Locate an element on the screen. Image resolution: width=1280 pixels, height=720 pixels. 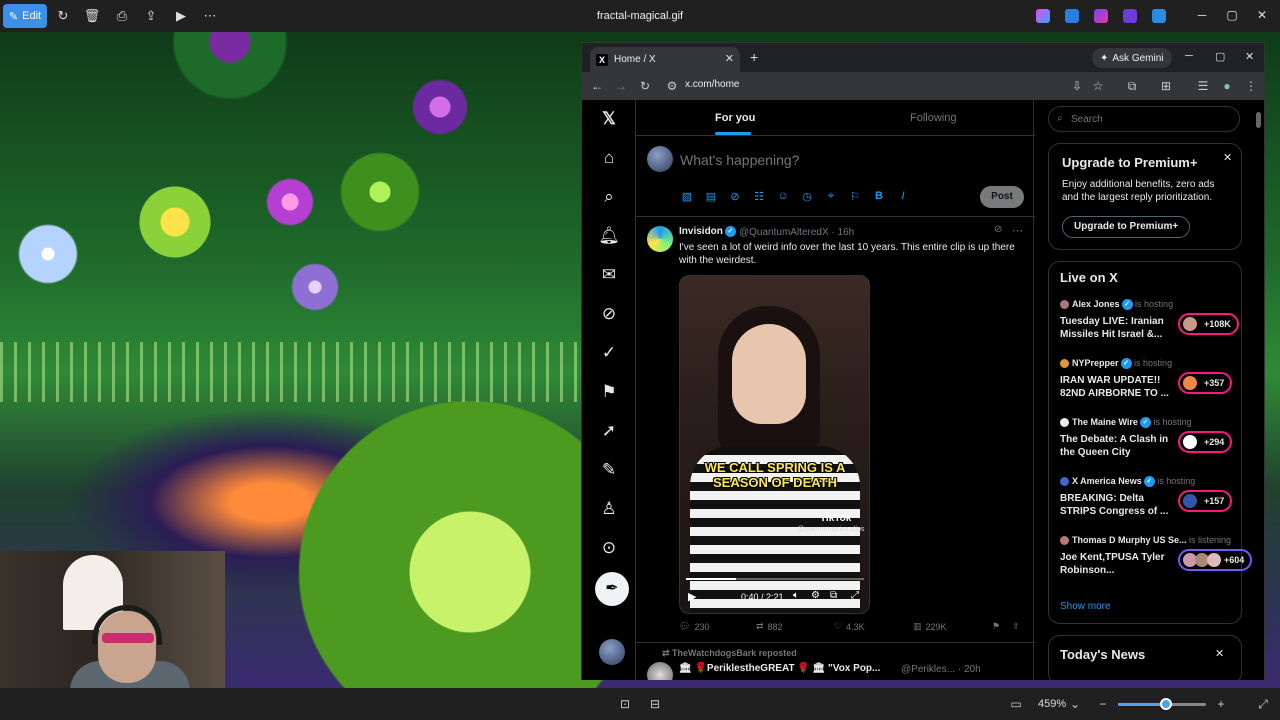
more-circle-icon: ⊙ is located at coordinates (609, 548).